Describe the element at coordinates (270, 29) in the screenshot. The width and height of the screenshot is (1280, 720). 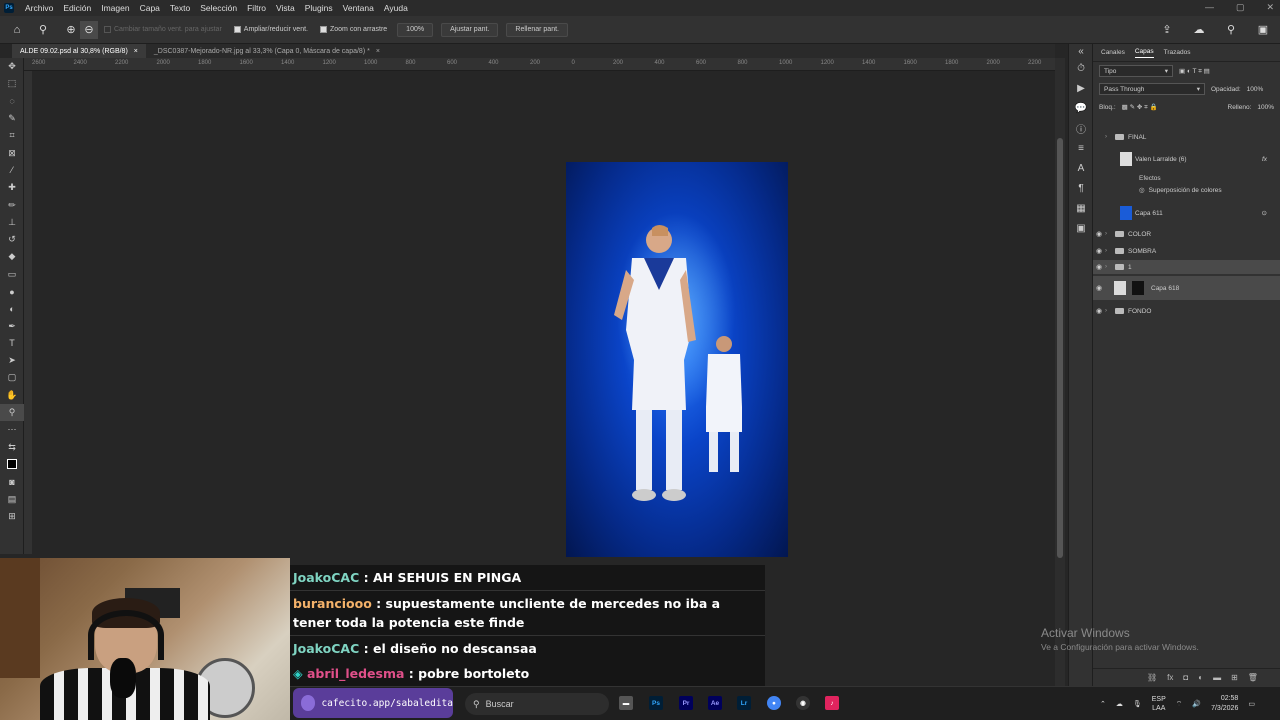
I see `zoom-all-checkbox: Ampliar/reducir vent.` at that location.